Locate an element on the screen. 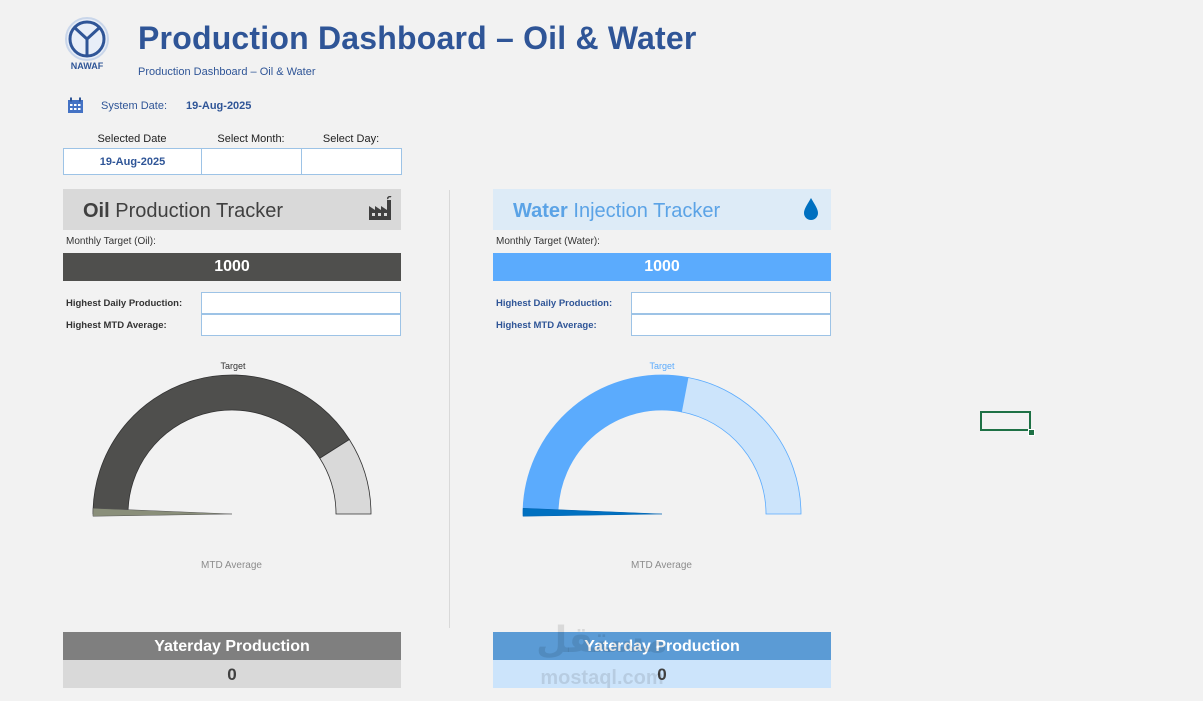 Image resolution: width=1203 pixels, height=701 pixels. select-month-label: Select Month: is located at coordinates (251, 139).